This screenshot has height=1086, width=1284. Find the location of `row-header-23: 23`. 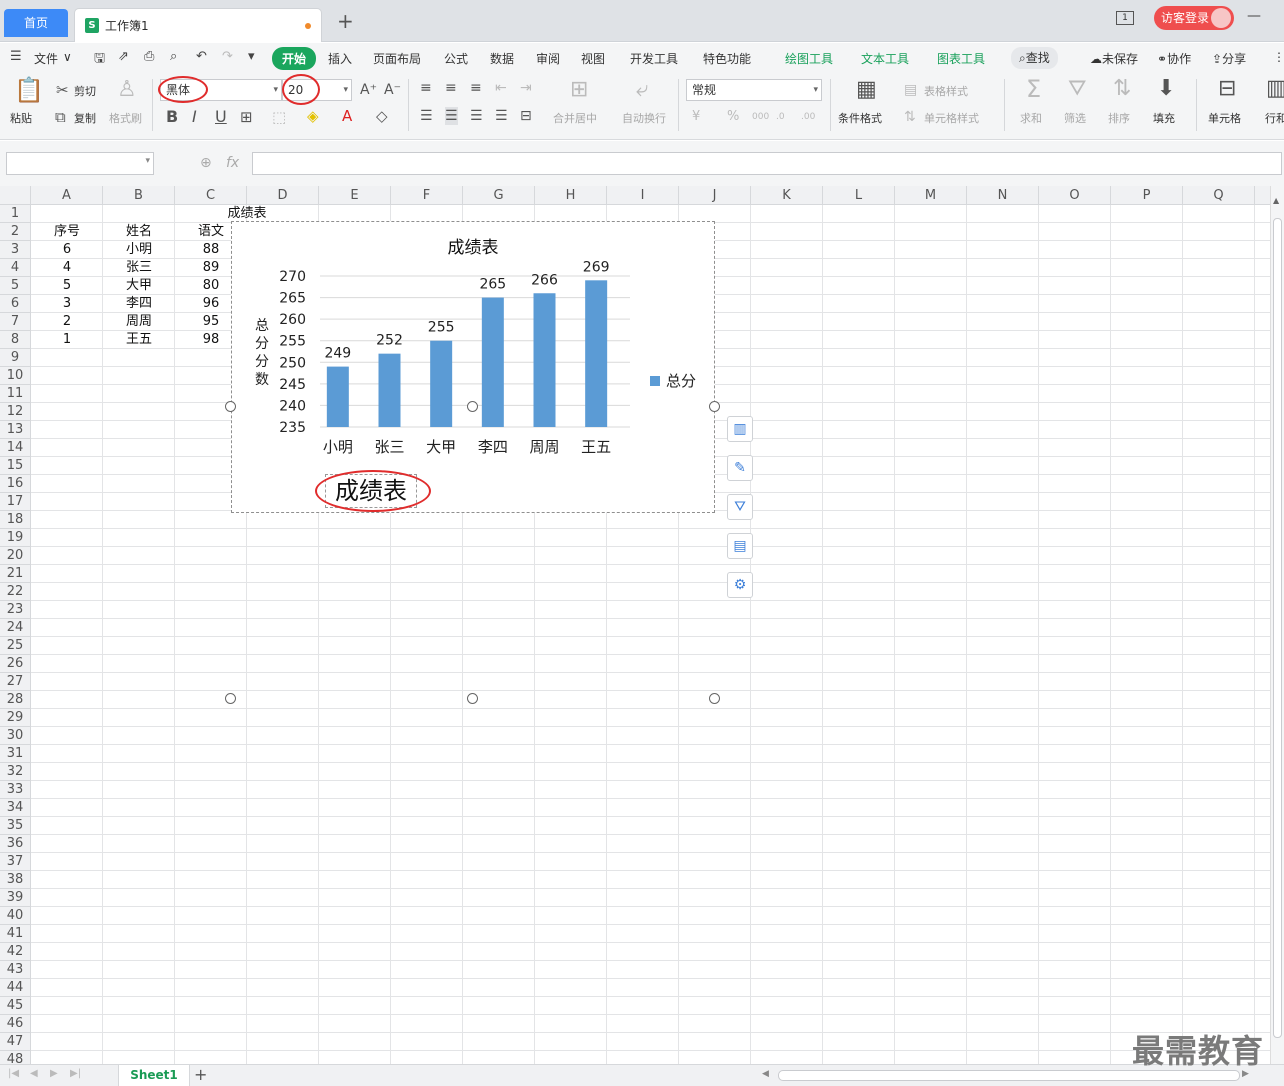

row-header-23: 23 is located at coordinates (15, 610).